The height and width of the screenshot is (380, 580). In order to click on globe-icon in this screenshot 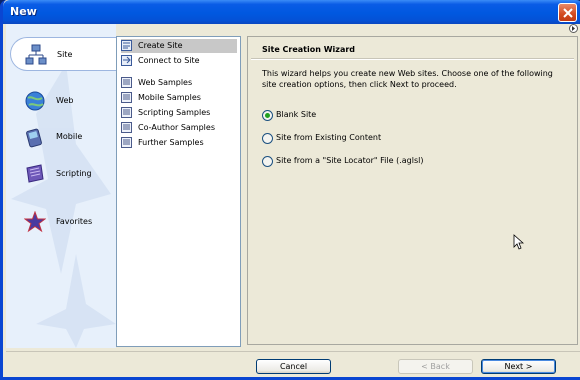, I will do `click(35, 101)`.